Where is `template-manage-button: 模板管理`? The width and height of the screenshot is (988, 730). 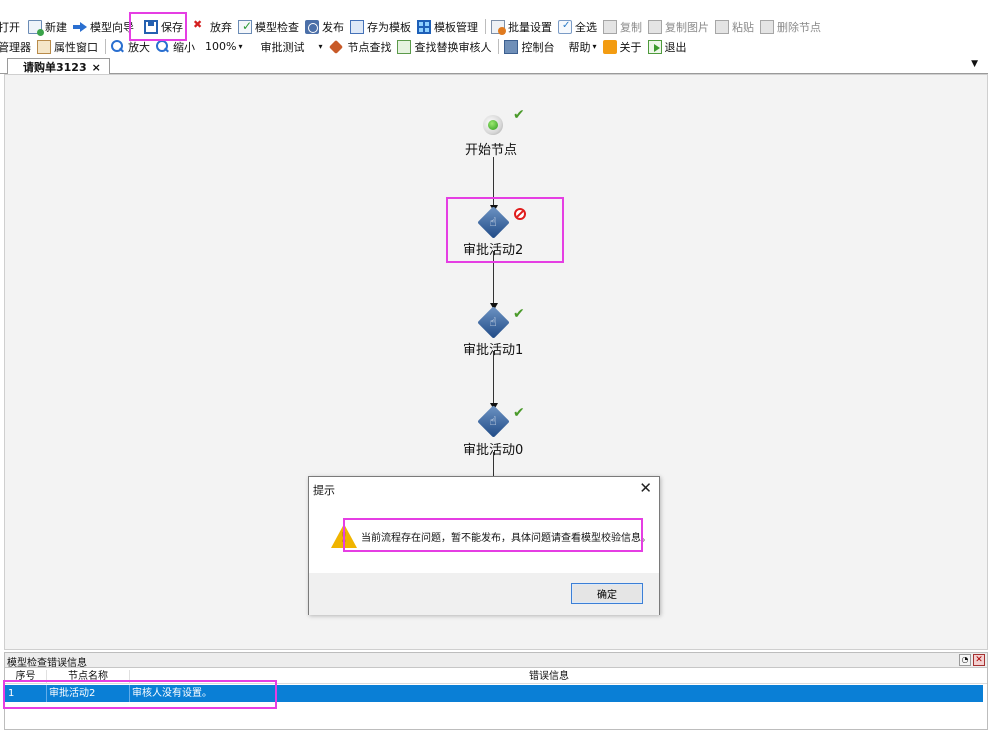
template-manage-button: 模板管理 is located at coordinates (447, 27).